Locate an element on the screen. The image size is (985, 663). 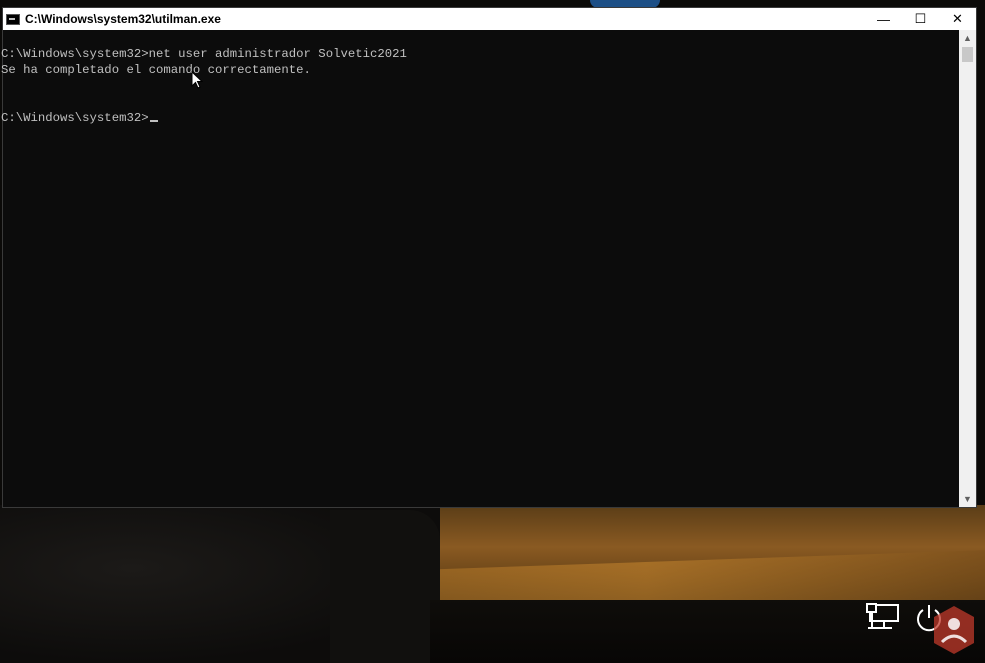
solvetic-logo-icon is located at coordinates (954, 630).